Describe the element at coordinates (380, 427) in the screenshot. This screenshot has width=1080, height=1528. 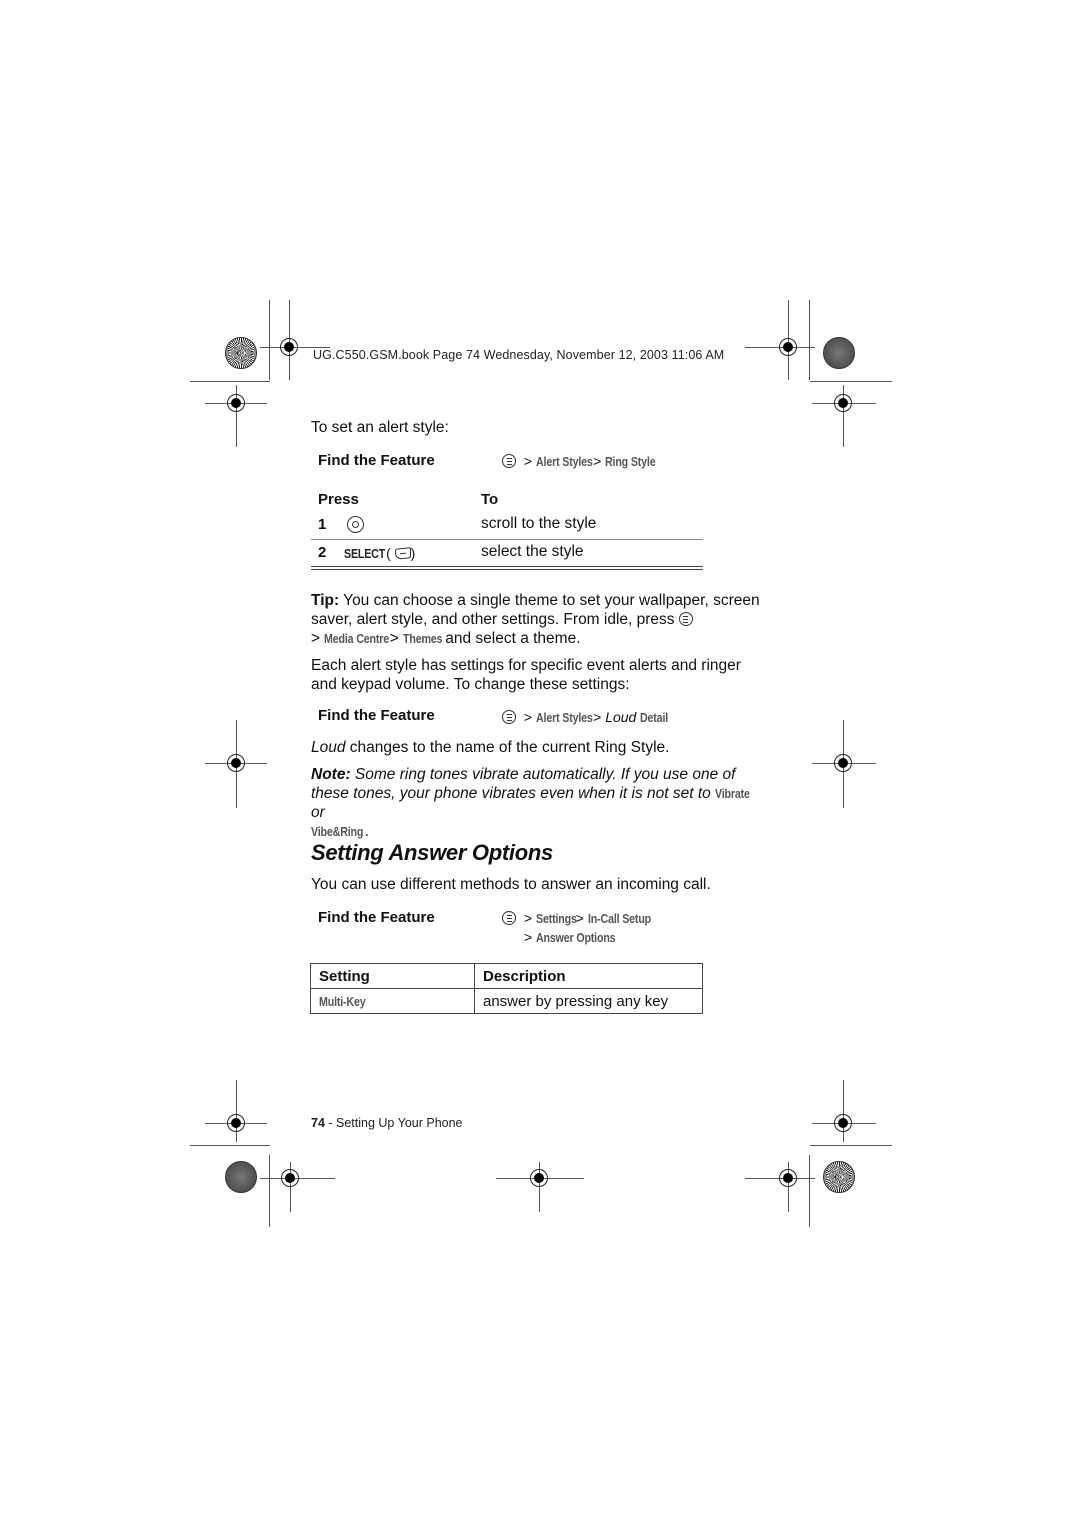
I see `intro-text: To set an alert style:` at that location.